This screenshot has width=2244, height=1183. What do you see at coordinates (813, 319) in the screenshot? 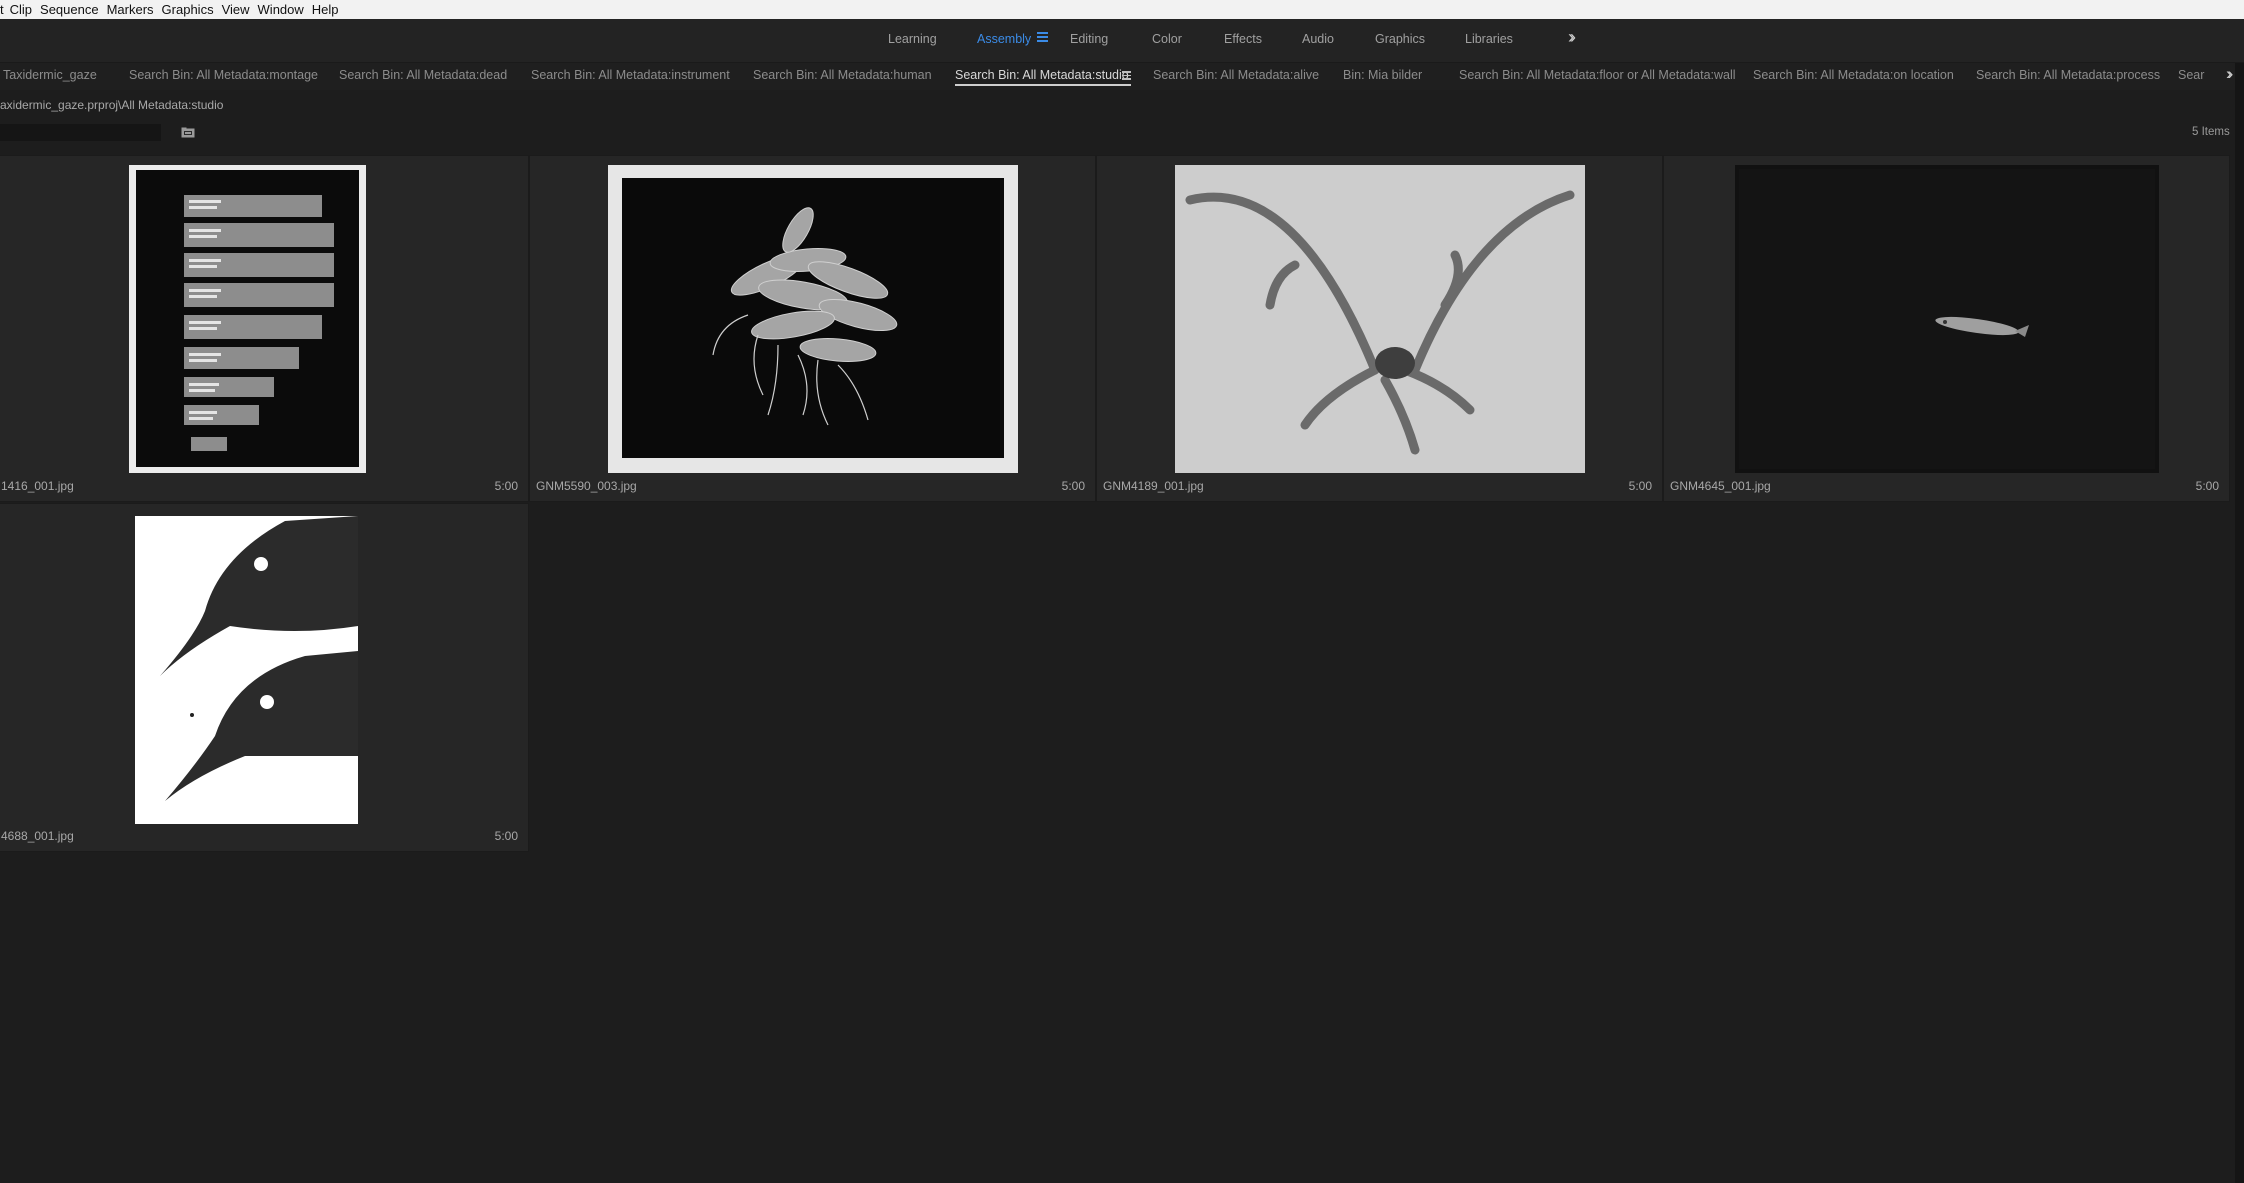
I see `thumbnail-plants` at bounding box center [813, 319].